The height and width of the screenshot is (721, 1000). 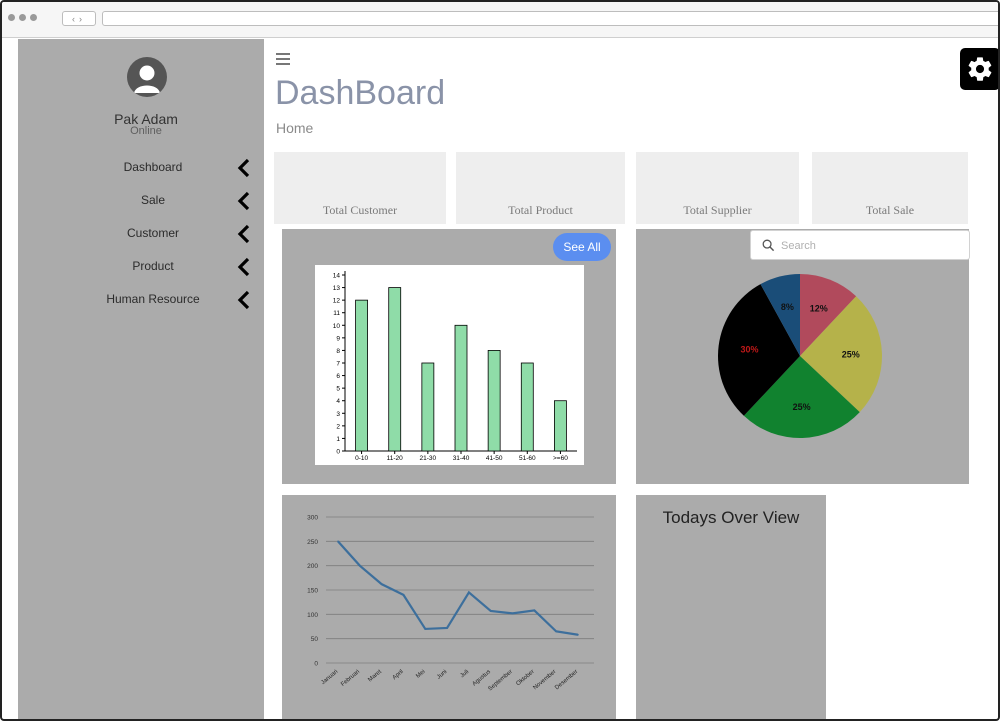 I want to click on y-tick-label: 200, so click(x=312, y=566).